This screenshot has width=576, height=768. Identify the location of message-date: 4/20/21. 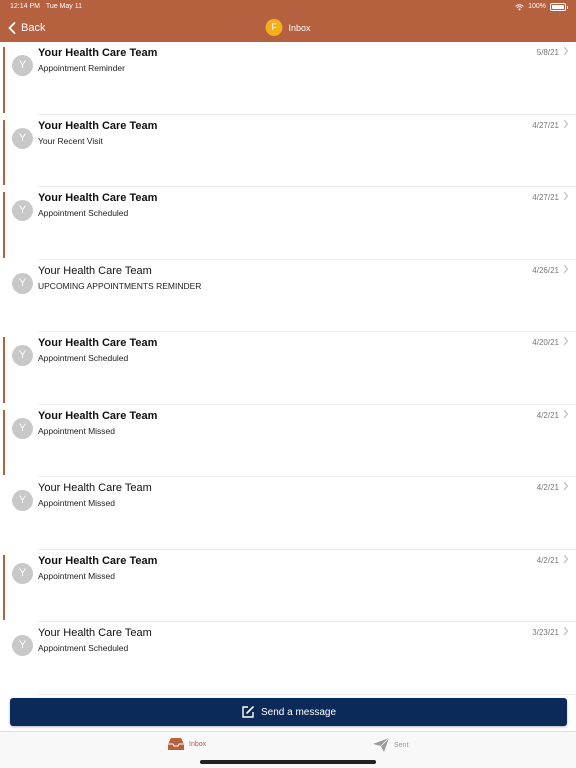
(545, 342).